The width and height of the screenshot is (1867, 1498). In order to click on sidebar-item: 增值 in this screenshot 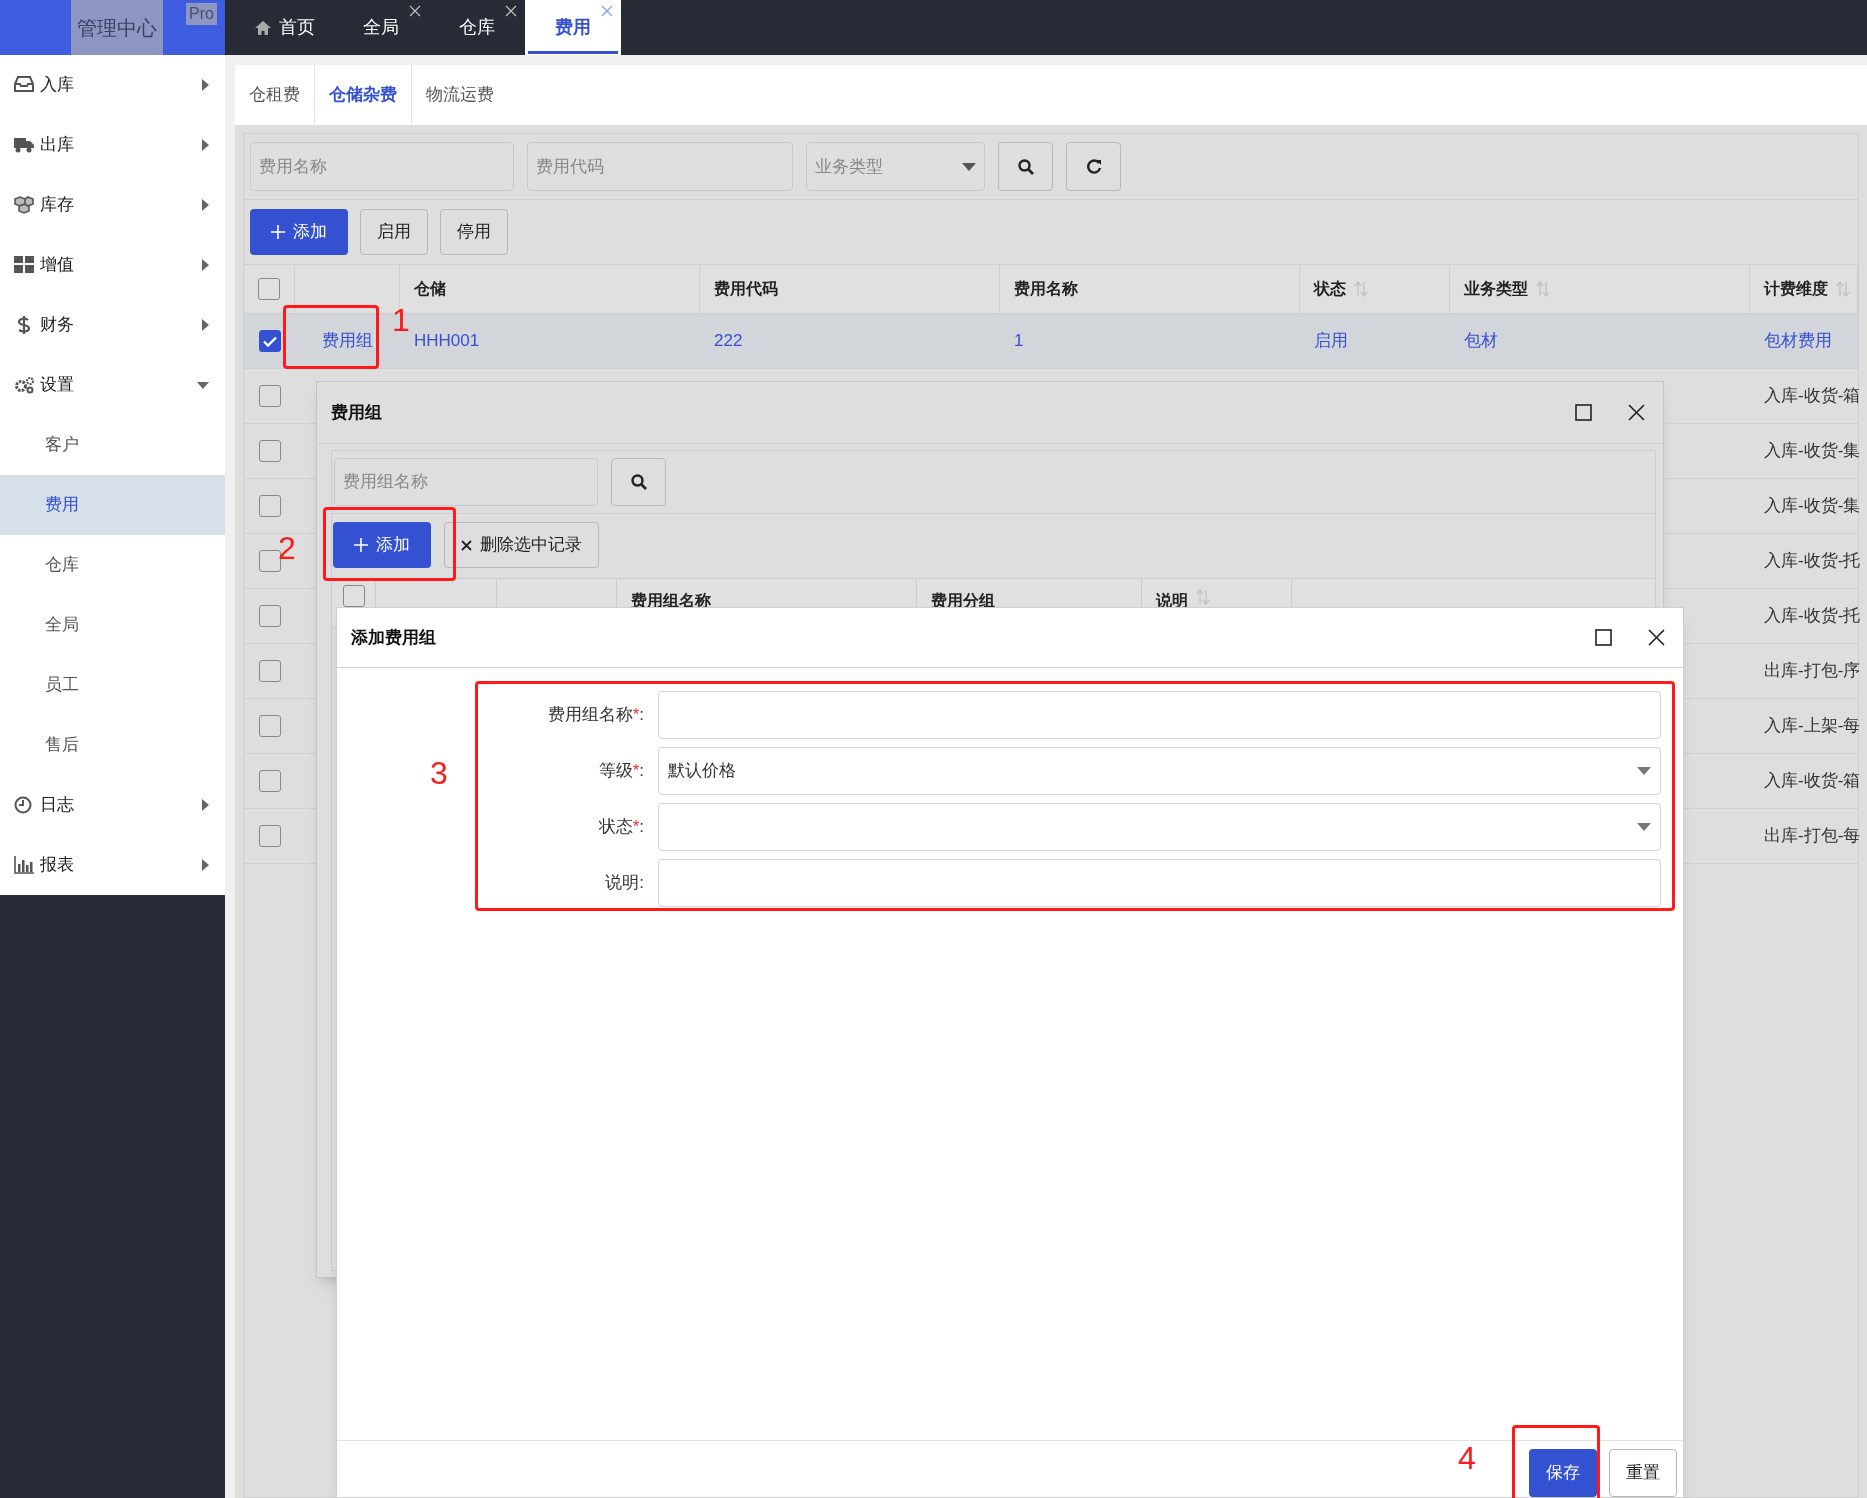, I will do `click(112, 265)`.